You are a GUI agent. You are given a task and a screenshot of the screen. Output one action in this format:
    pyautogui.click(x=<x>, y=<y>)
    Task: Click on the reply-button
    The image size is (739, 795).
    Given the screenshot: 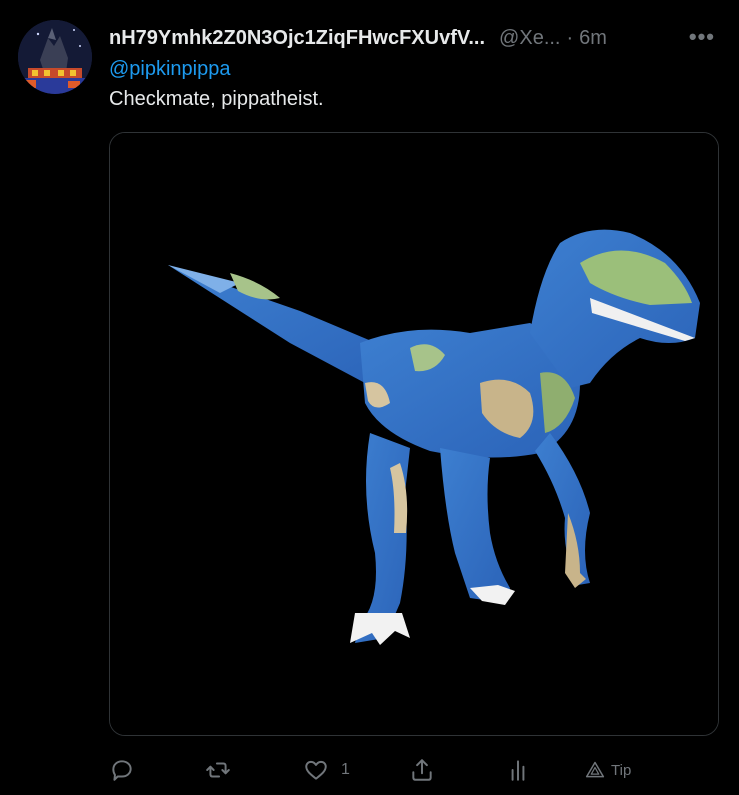 What is the action you would take?
    pyautogui.click(x=128, y=770)
    